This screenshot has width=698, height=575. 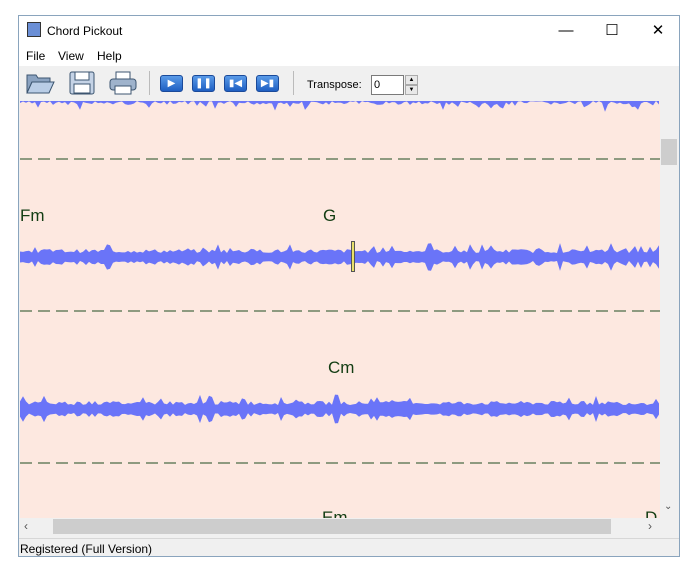 I want to click on close-button: ✕, so click(x=658, y=31).